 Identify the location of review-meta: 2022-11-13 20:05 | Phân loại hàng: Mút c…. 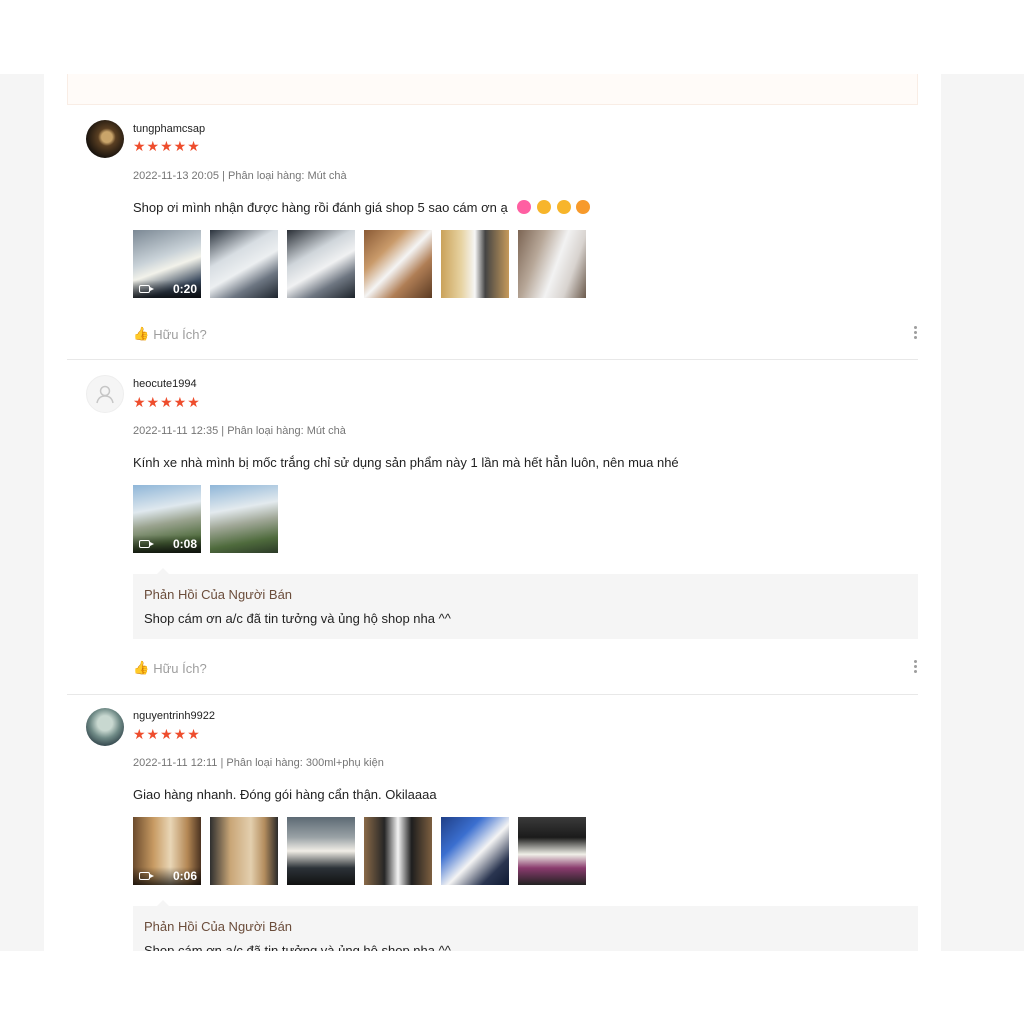
(240, 176).